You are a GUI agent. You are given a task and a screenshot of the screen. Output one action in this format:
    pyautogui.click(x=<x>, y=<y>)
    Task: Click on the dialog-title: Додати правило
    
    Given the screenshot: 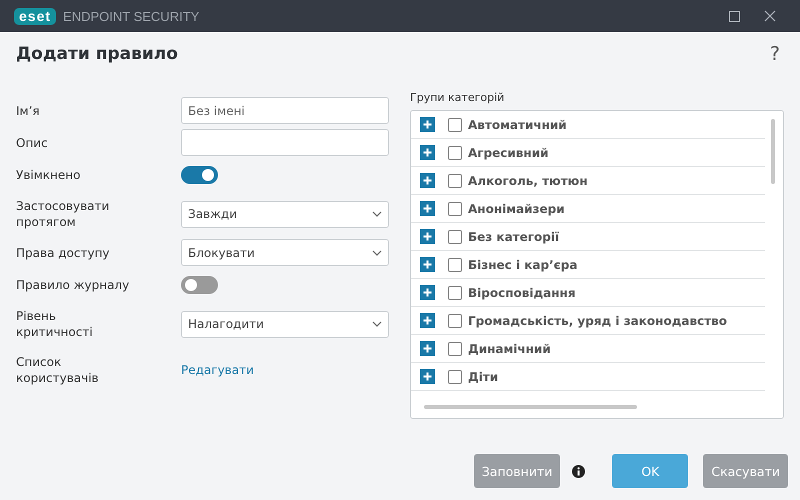 What is the action you would take?
    pyautogui.click(x=97, y=54)
    